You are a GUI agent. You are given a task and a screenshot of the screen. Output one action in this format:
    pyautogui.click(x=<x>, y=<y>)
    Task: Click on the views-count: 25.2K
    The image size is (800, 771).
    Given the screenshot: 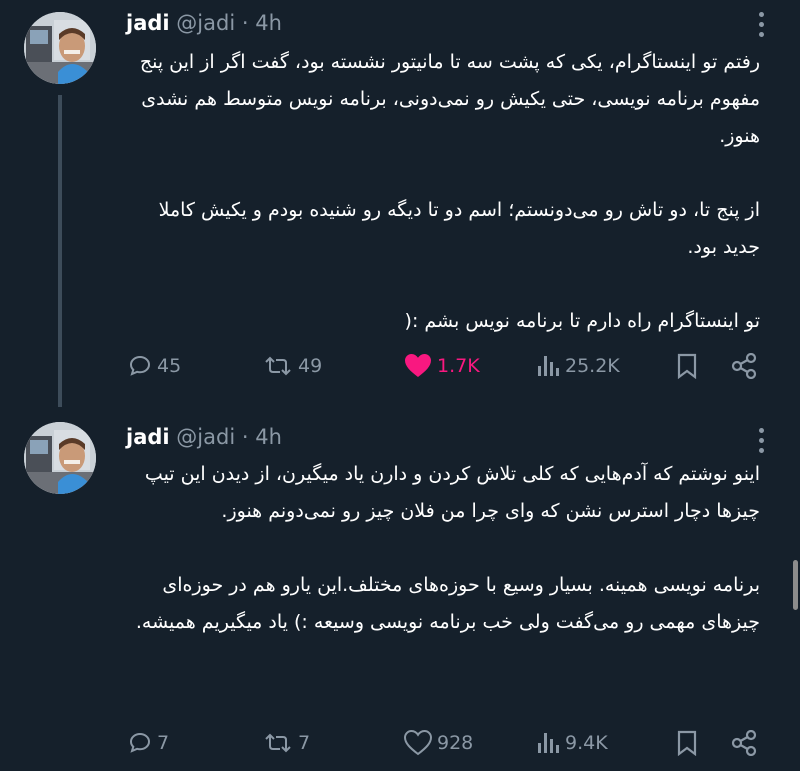 What is the action you would take?
    pyautogui.click(x=592, y=366)
    